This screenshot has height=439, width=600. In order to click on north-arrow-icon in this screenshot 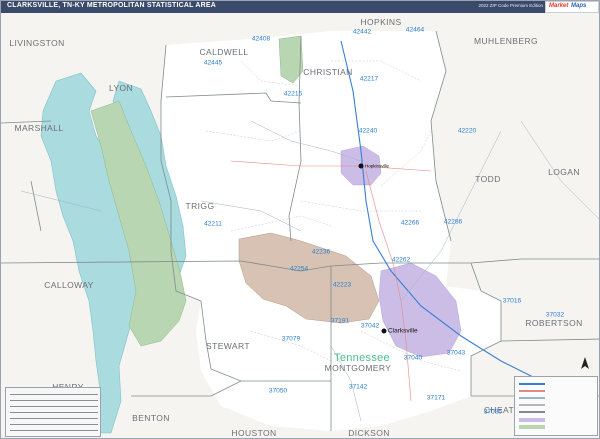, I will do `click(585, 363)`.